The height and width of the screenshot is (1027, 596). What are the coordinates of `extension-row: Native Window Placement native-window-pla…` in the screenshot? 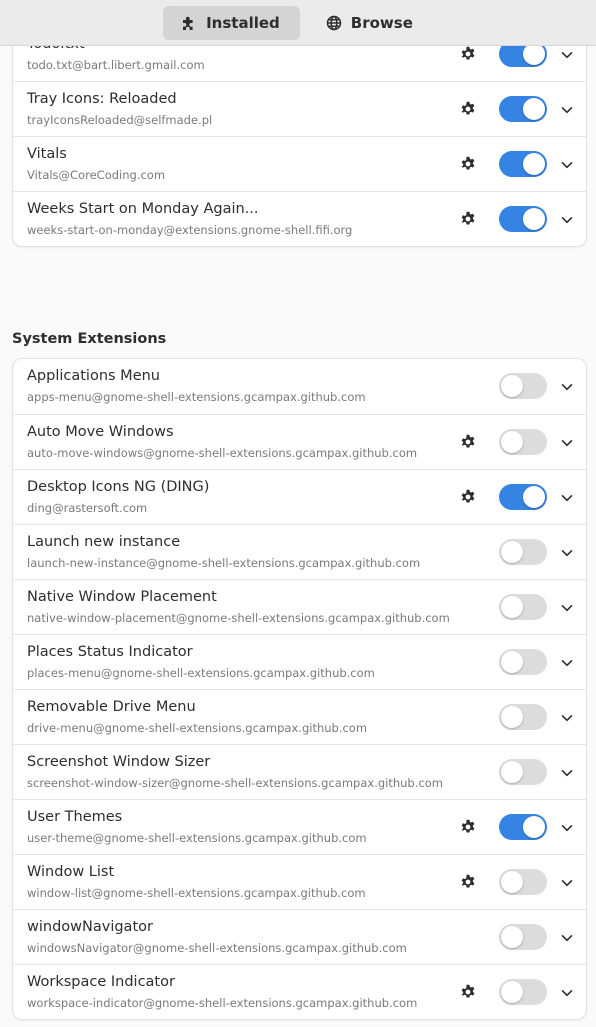 It's located at (299, 606).